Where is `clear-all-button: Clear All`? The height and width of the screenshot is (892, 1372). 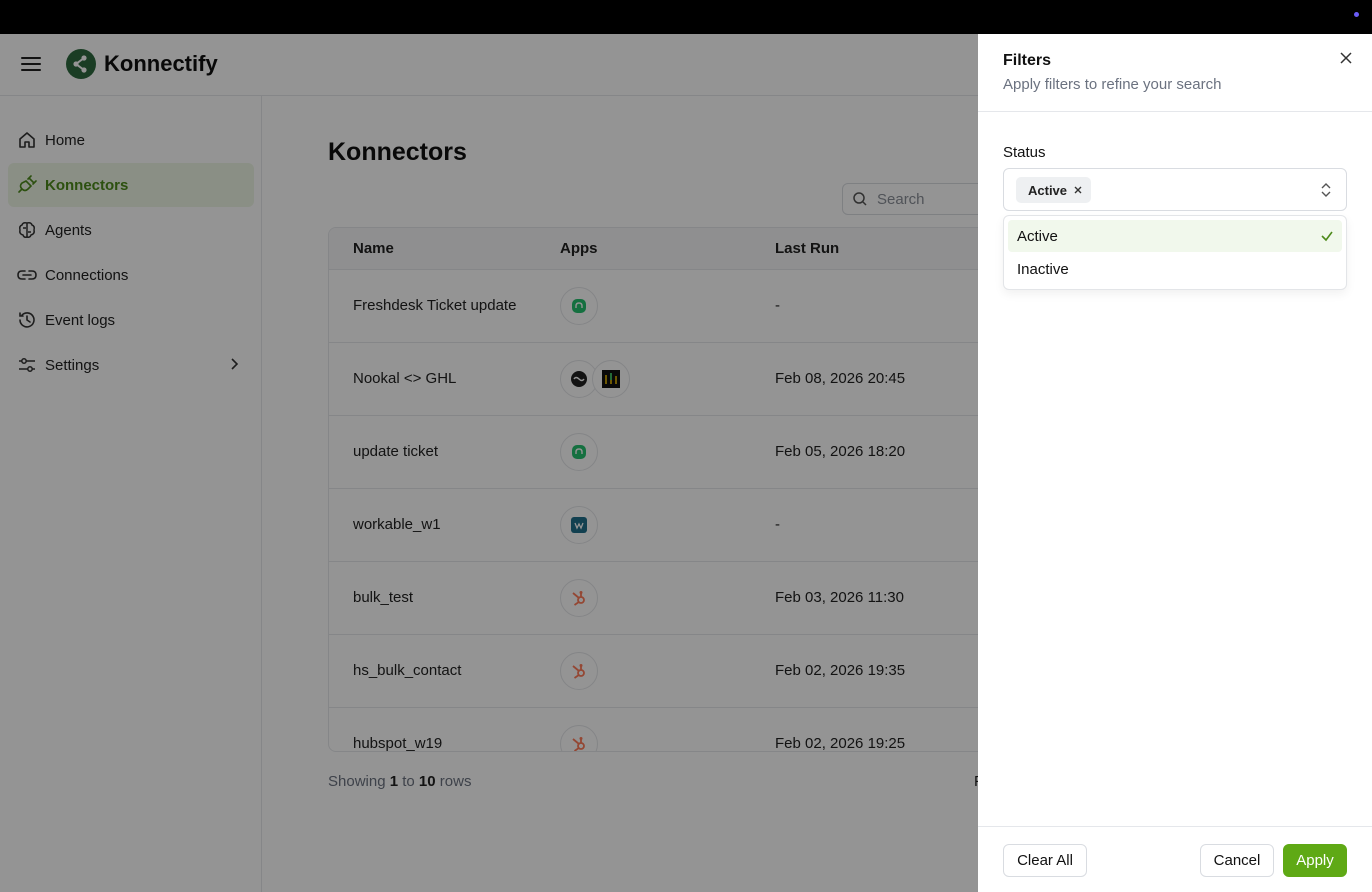 clear-all-button: Clear All is located at coordinates (1045, 860).